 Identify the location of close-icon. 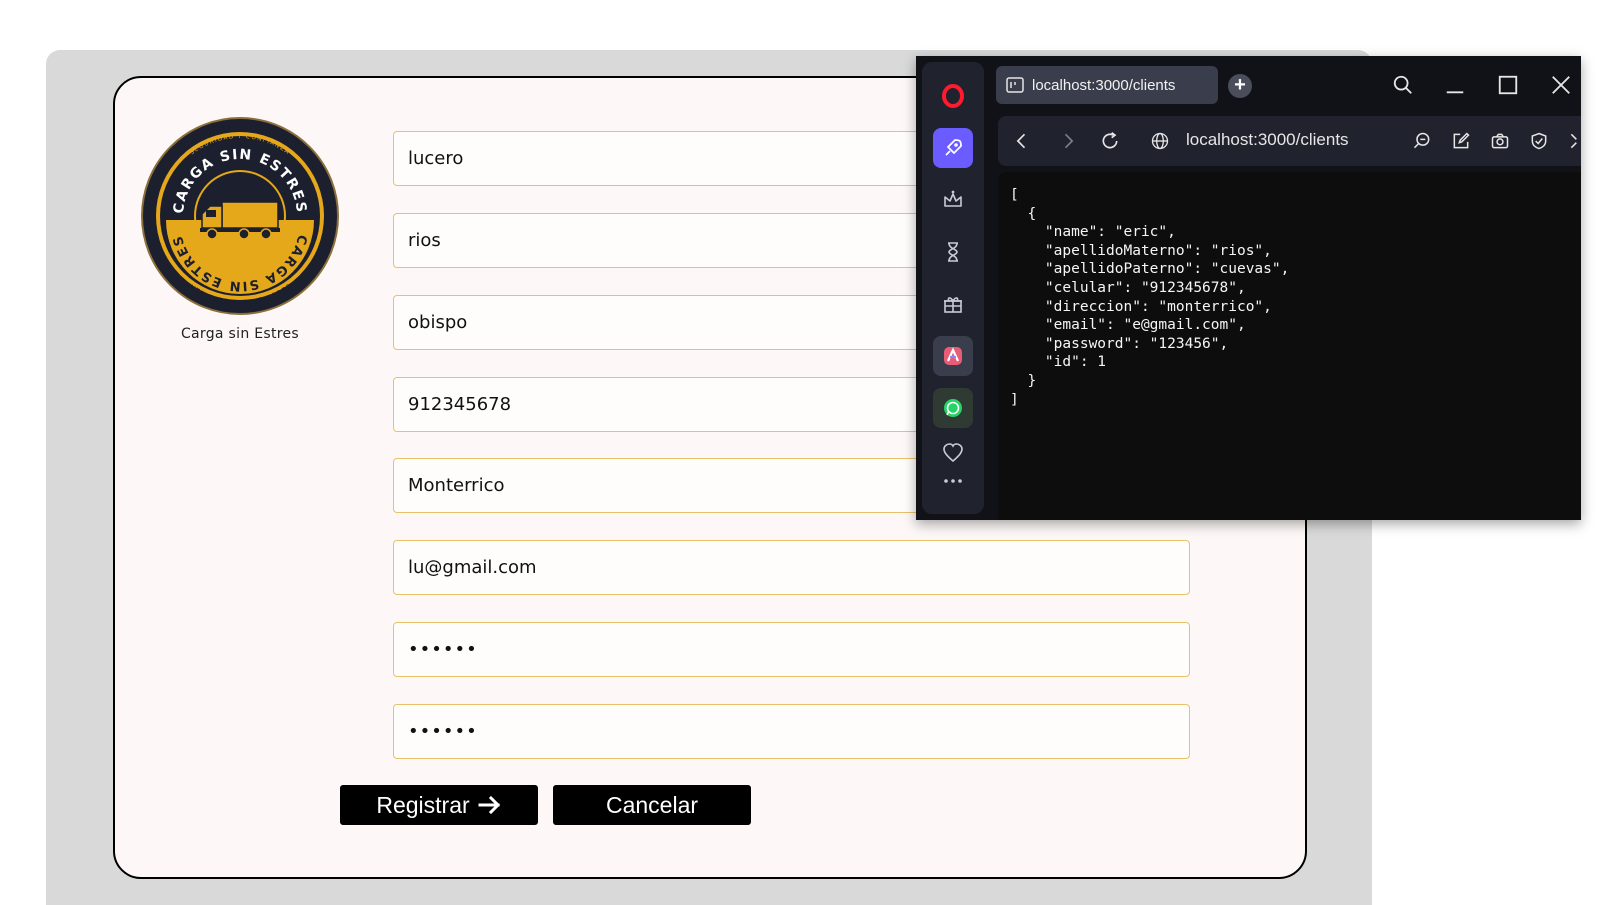
(1561, 85).